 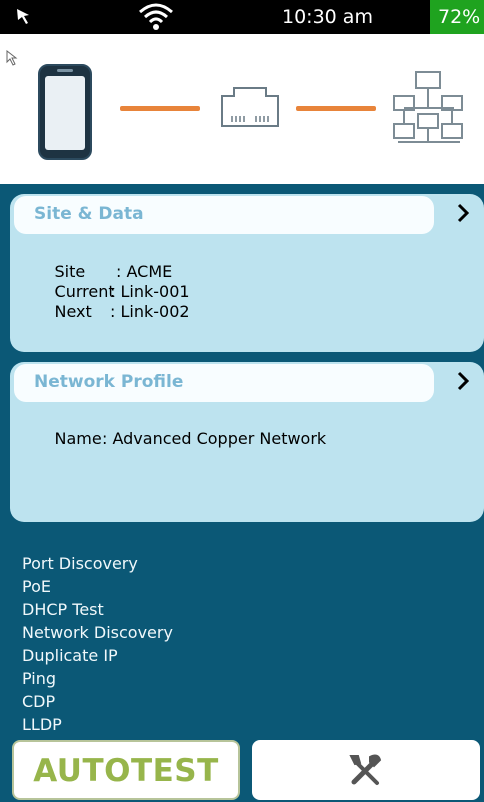 I want to click on autotest-button-label: AUTOTEST, so click(x=126, y=771).